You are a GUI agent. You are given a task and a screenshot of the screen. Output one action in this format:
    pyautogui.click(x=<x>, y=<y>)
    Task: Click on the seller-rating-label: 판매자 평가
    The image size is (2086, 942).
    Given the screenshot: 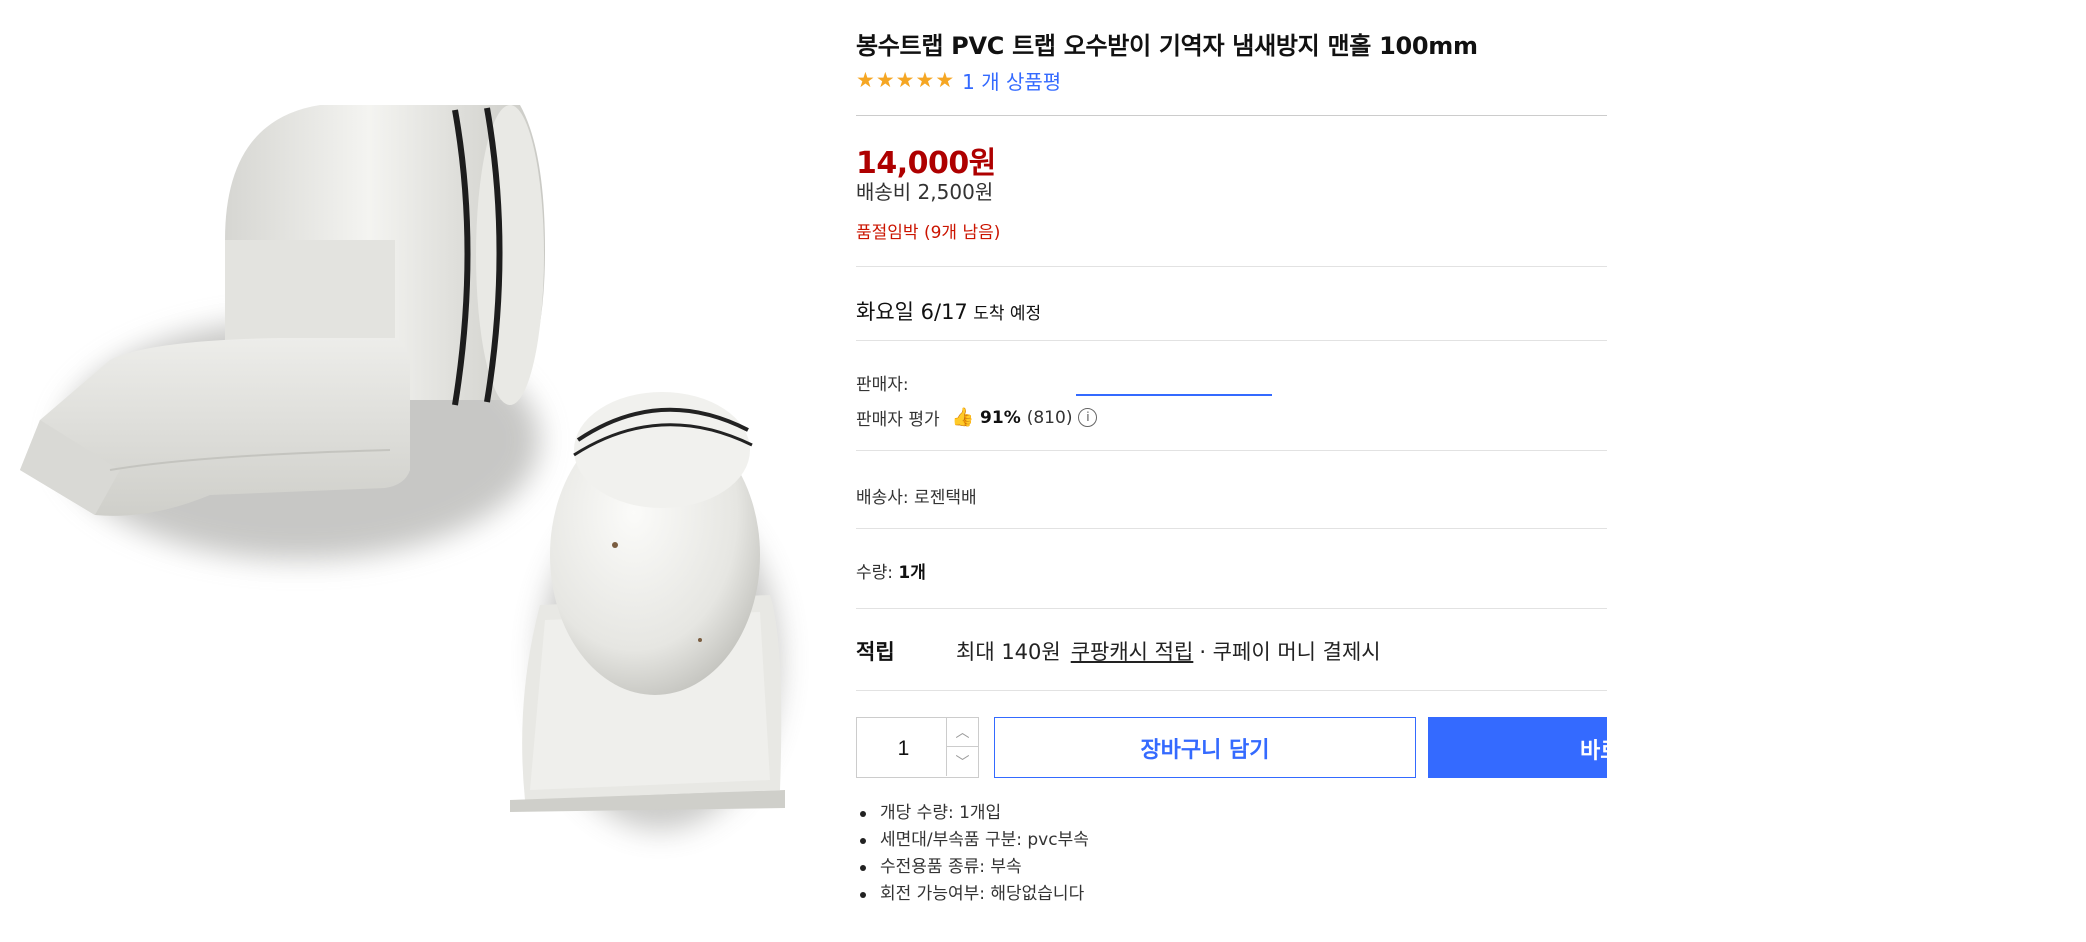 What is the action you would take?
    pyautogui.click(x=898, y=420)
    